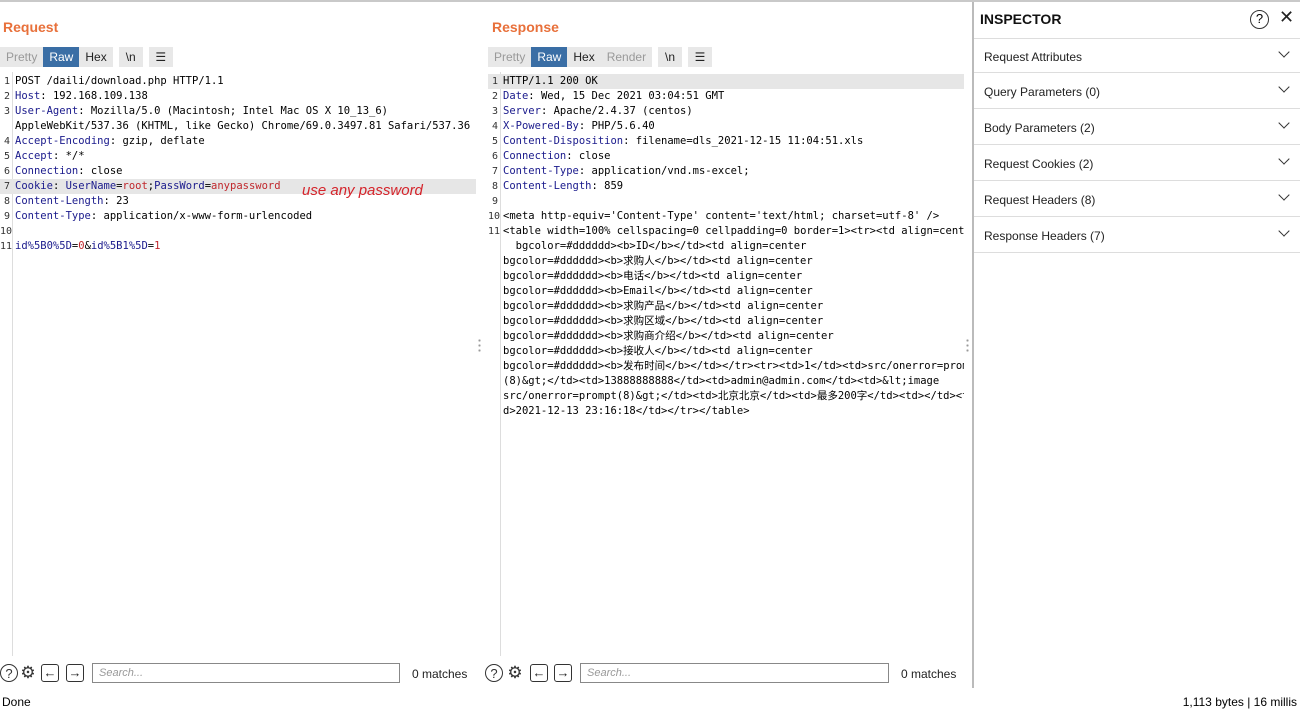  Describe the element at coordinates (728, 126) in the screenshot. I see `code-line: 4 X-Powered-By: PHP/5.6.40` at that location.